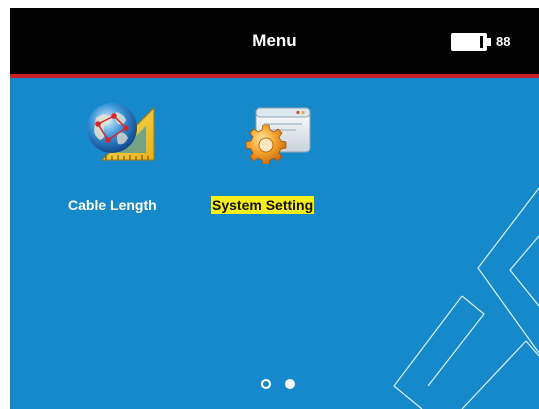 This screenshot has height=409, width=539. What do you see at coordinates (119, 132) in the screenshot?
I see `globe-ruler-icon` at bounding box center [119, 132].